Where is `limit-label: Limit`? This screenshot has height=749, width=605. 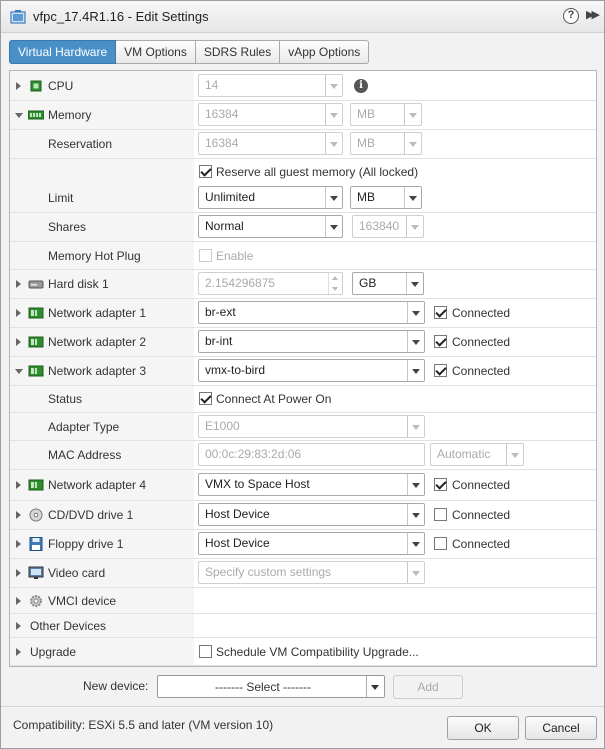
limit-label: Limit is located at coordinates (61, 198).